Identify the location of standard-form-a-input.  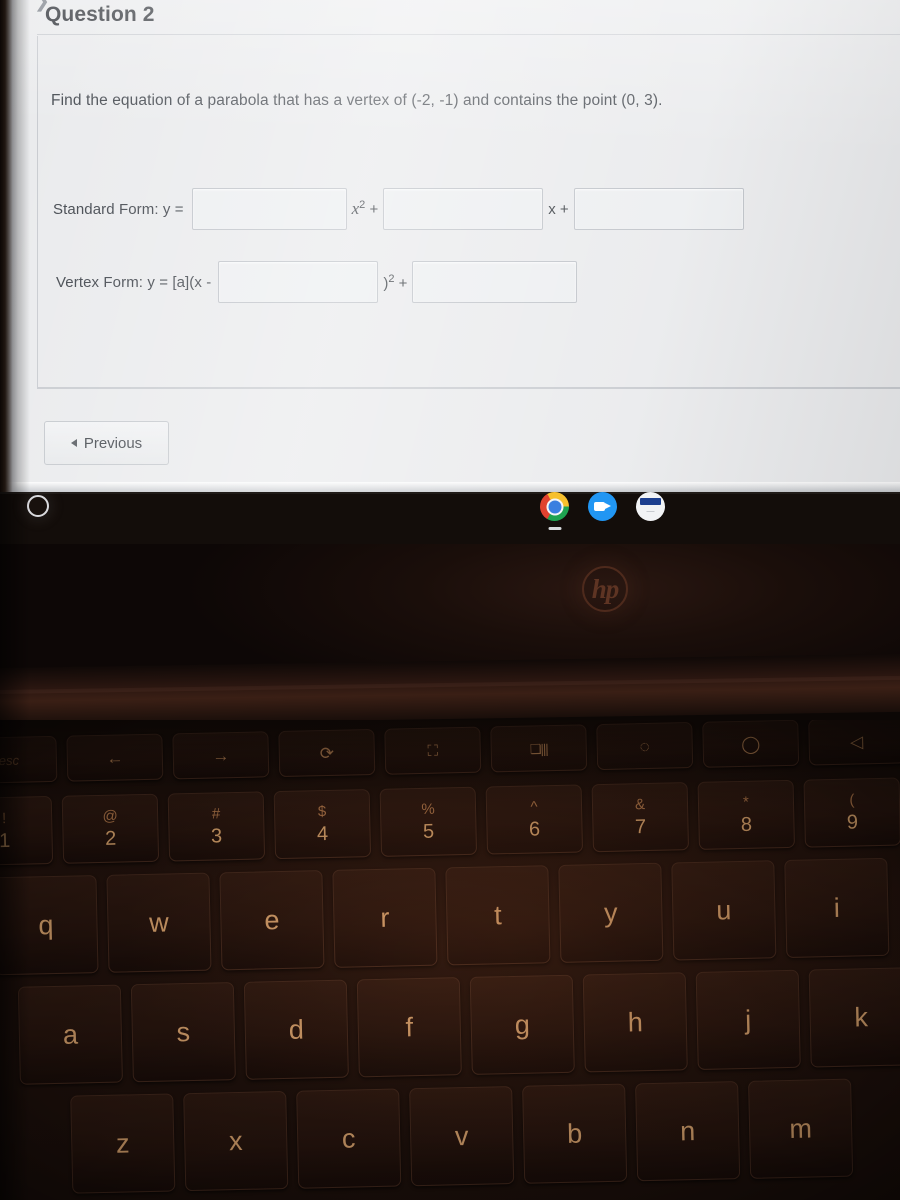
(269, 209).